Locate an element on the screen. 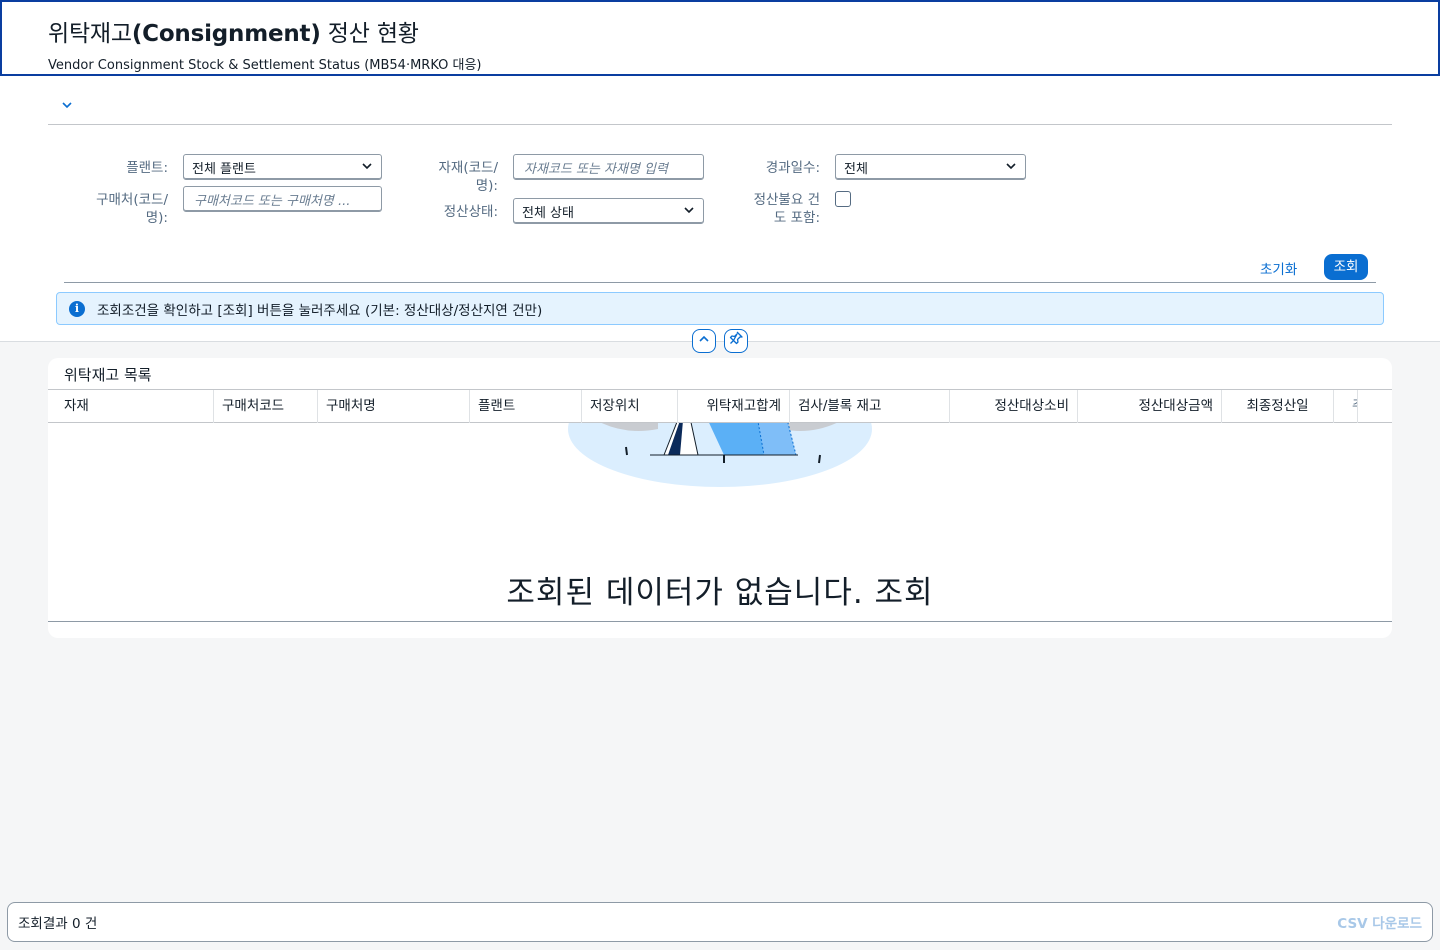 This screenshot has height=950, width=1440. column-header-overflow: 주 is located at coordinates (1346, 406).